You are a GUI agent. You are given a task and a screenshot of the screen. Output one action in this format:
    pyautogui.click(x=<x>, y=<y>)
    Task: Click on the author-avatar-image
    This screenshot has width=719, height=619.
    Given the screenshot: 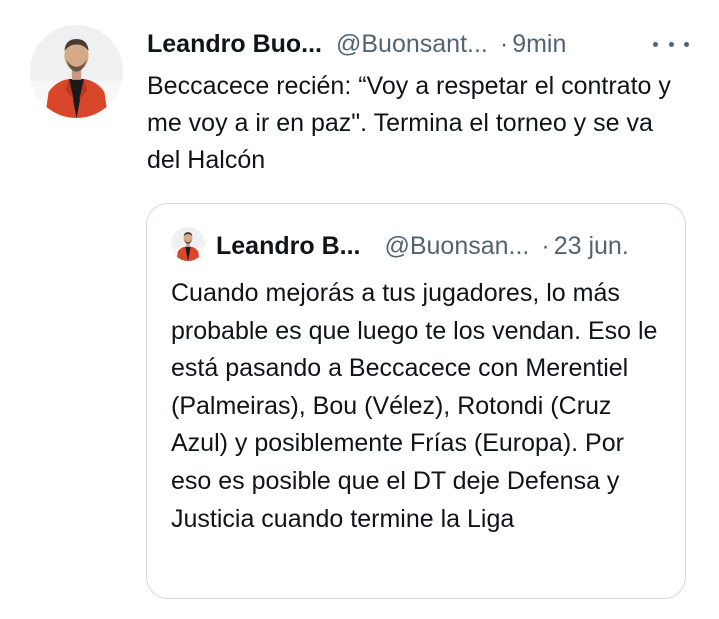 What is the action you would take?
    pyautogui.click(x=76, y=71)
    